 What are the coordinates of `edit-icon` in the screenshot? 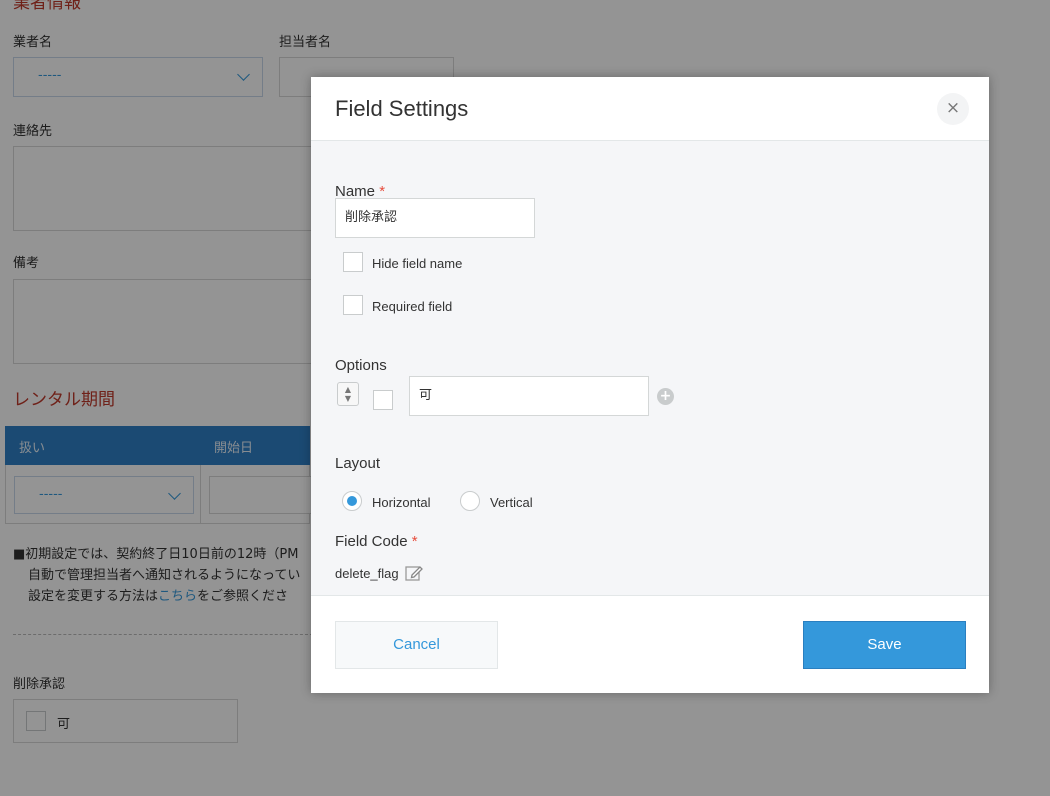 It's located at (414, 573).